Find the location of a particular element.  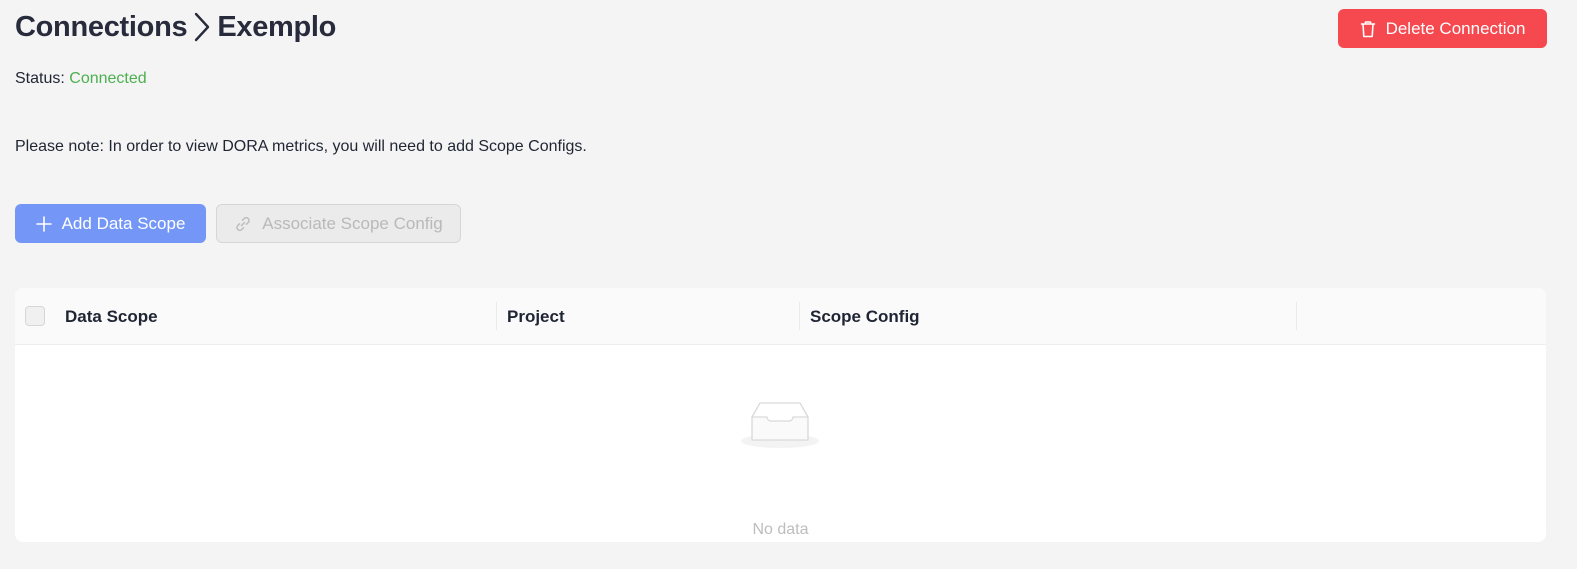

column-header-scope-config: Scope Config is located at coordinates (865, 316).